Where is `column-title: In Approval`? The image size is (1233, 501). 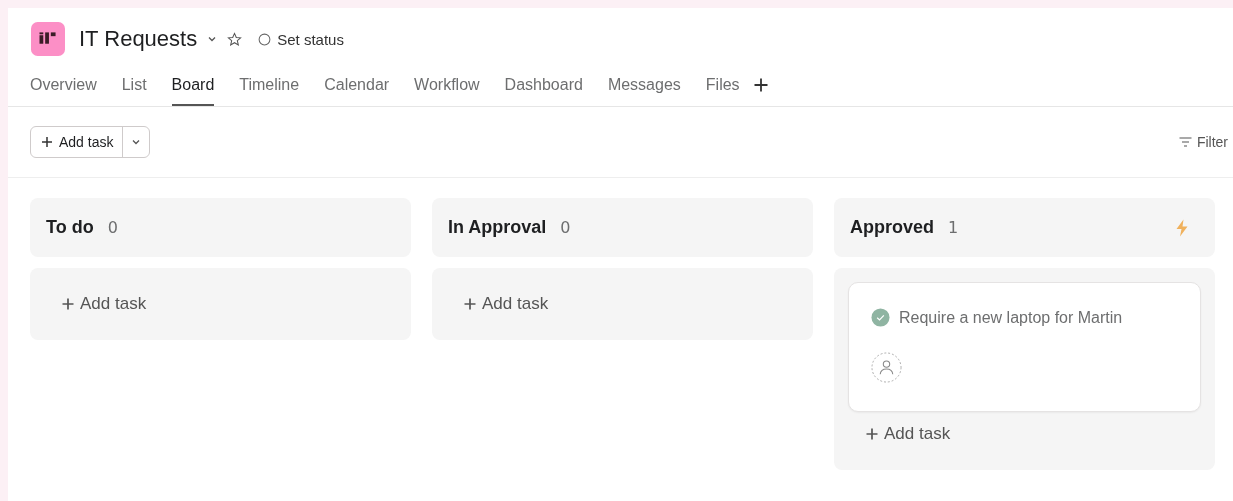
column-title: In Approval is located at coordinates (497, 227).